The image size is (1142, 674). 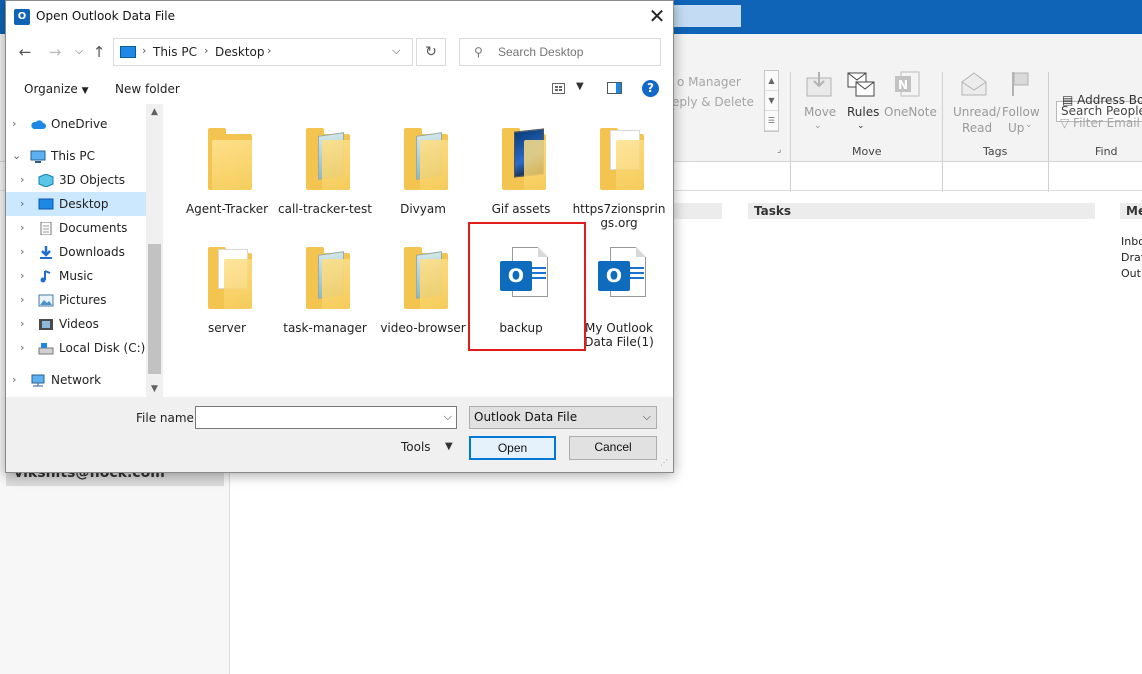 I want to click on quick-step-manager: o Manager, so click(x=709, y=82).